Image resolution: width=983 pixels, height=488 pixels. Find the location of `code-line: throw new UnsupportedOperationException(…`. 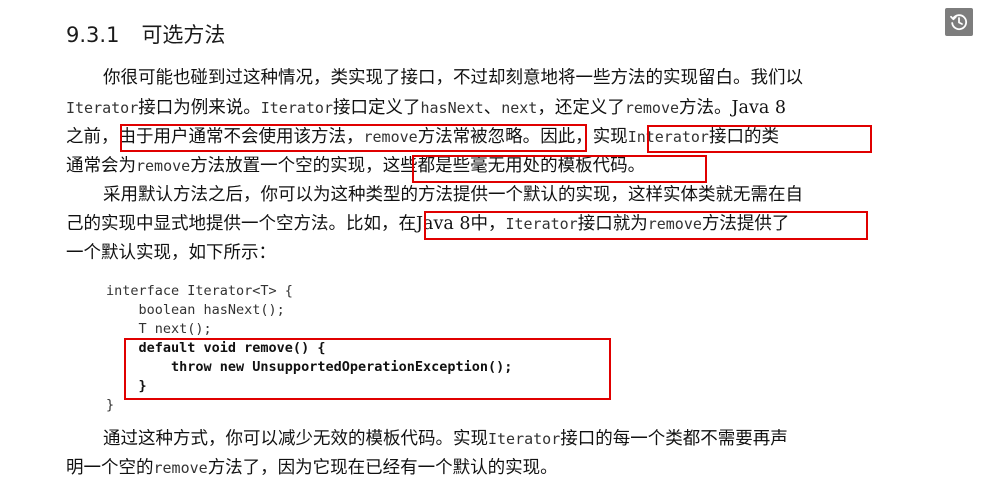

code-line: throw new UnsupportedOperationException(… is located at coordinates (309, 367).